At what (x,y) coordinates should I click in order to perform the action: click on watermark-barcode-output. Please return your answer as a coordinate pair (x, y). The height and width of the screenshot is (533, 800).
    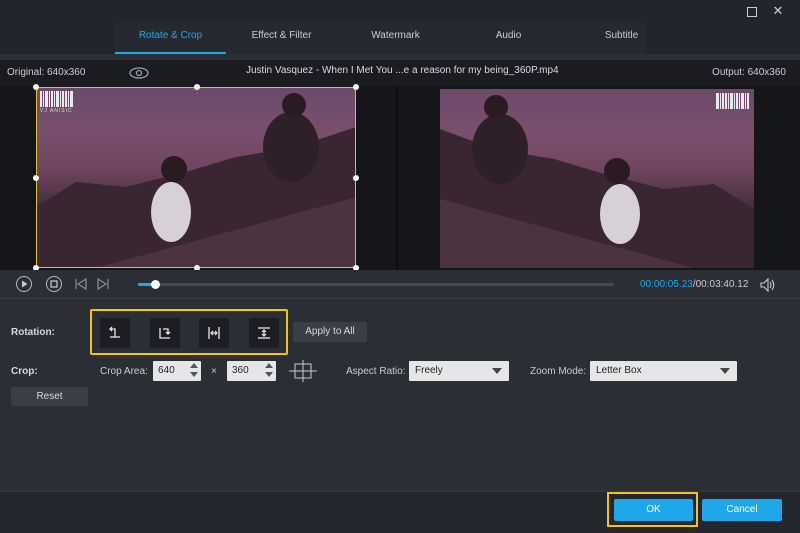
    Looking at the image, I should click on (734, 104).